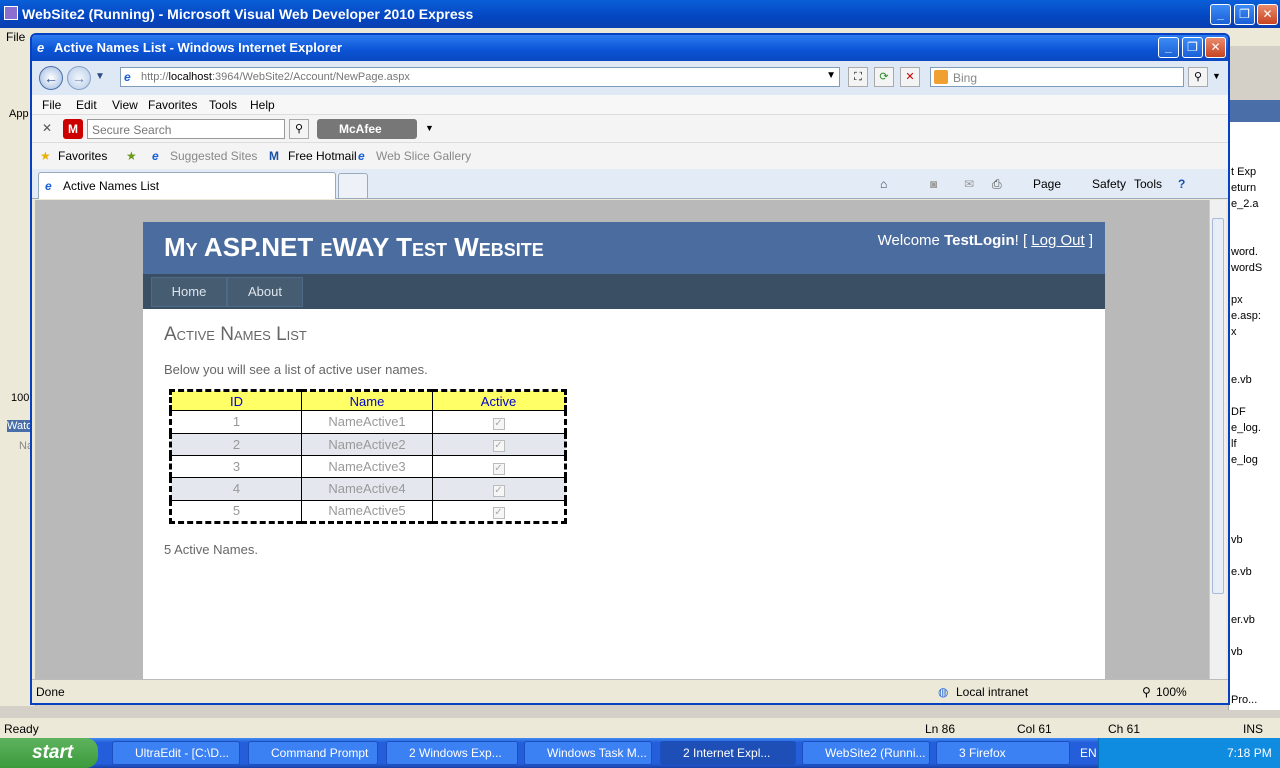  Describe the element at coordinates (1088, 753) in the screenshot. I see `language-indicator: EN` at that location.